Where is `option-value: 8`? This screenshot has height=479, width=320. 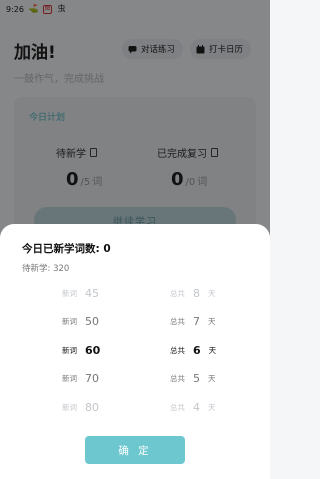
option-value: 8 is located at coordinates (196, 293).